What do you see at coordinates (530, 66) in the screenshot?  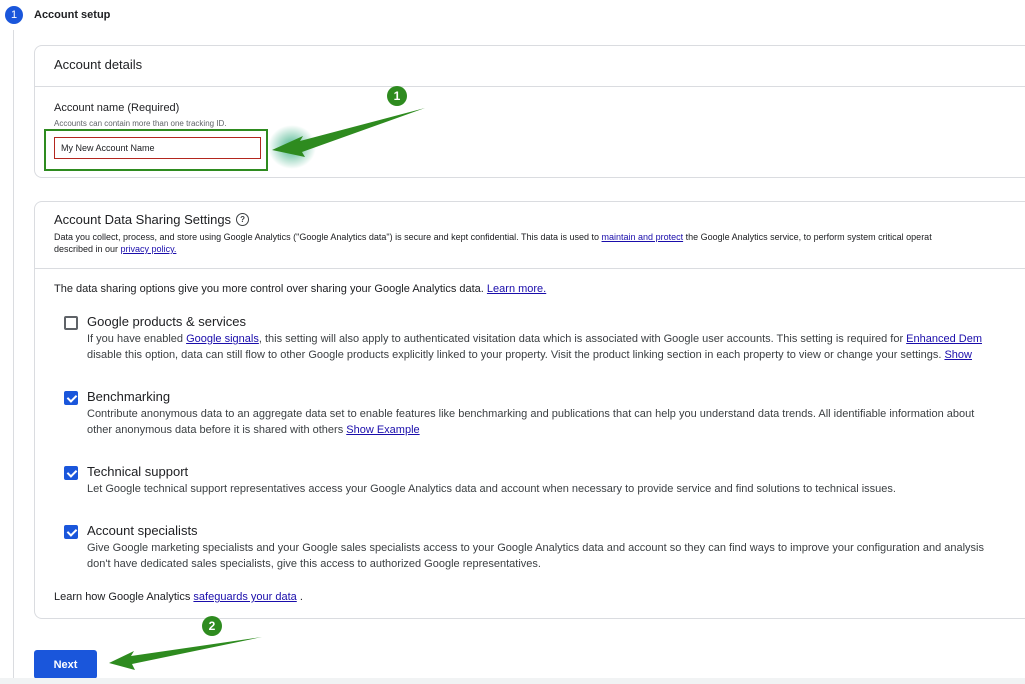 I see `account-details-header` at bounding box center [530, 66].